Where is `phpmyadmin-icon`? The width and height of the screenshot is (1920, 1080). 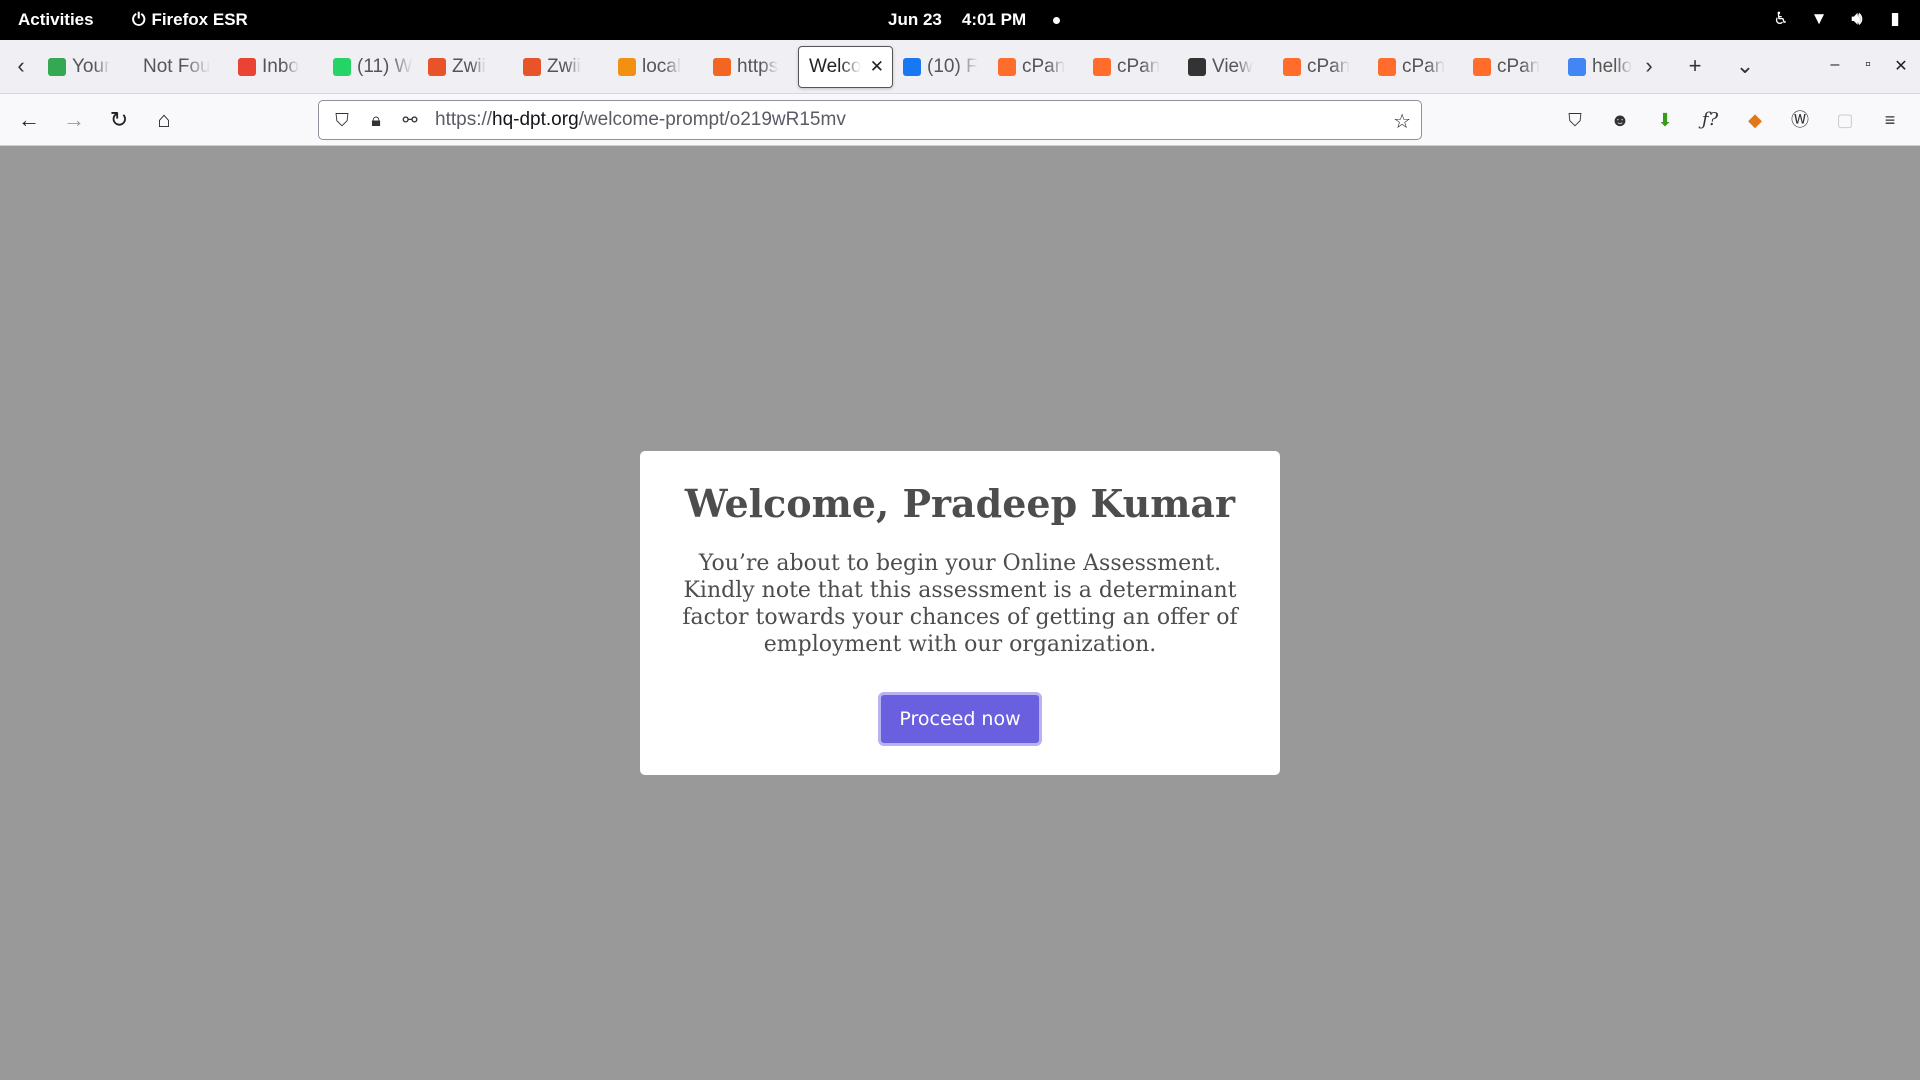 phpmyadmin-icon is located at coordinates (627, 67).